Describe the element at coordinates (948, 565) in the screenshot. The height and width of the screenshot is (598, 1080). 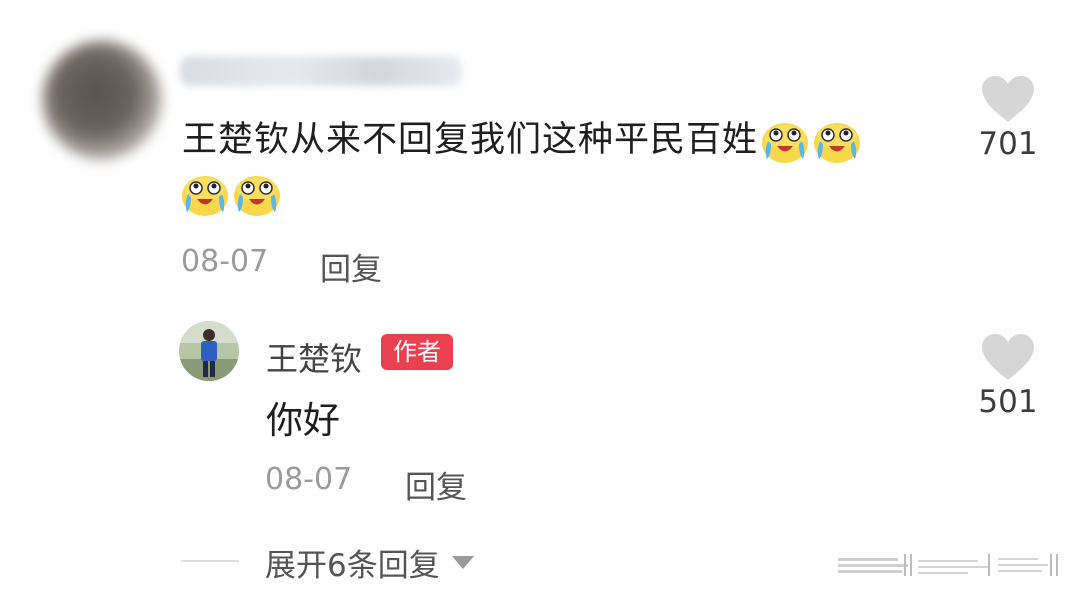
I see `watermark-logo` at that location.